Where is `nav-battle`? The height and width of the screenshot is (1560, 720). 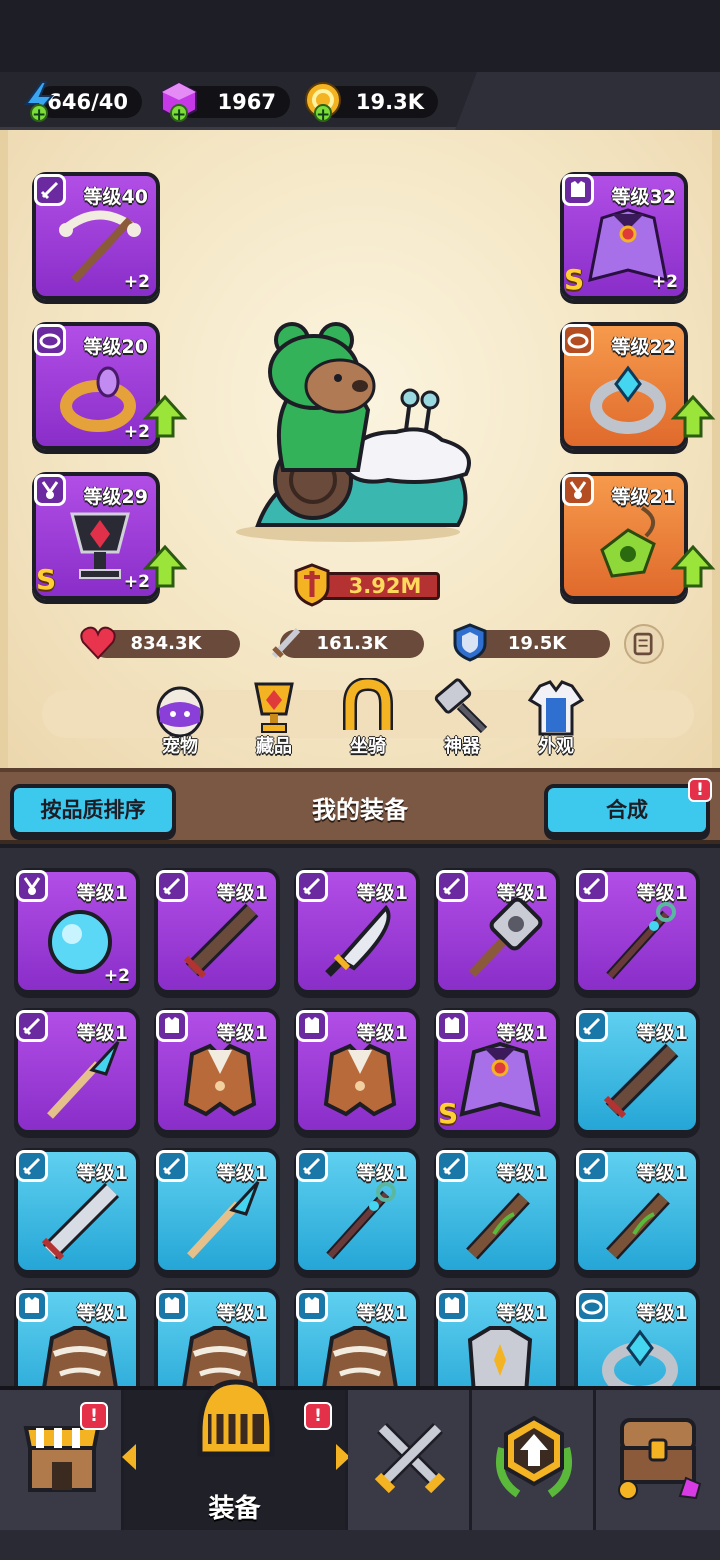
nav-battle is located at coordinates (410, 1460).